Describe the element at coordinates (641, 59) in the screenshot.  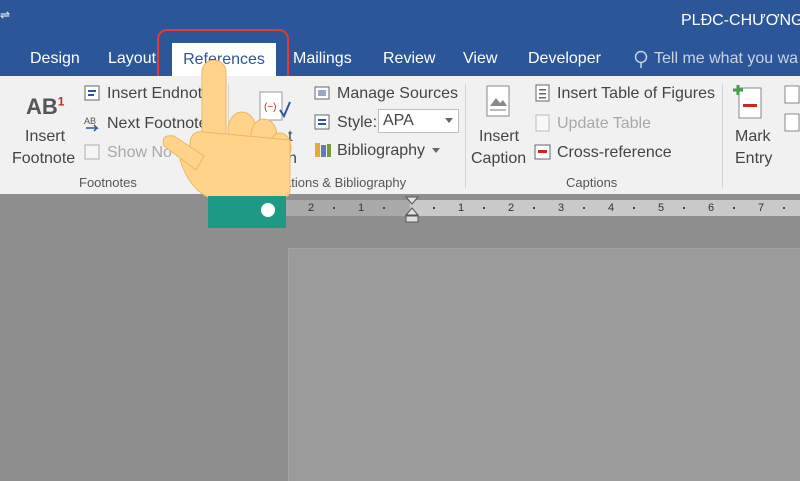
I see `lightbulb-icon` at that location.